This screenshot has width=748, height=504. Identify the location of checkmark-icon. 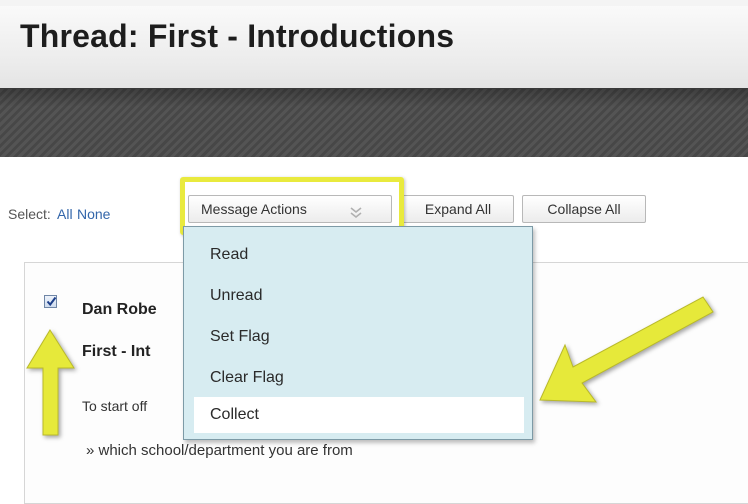
(51, 301).